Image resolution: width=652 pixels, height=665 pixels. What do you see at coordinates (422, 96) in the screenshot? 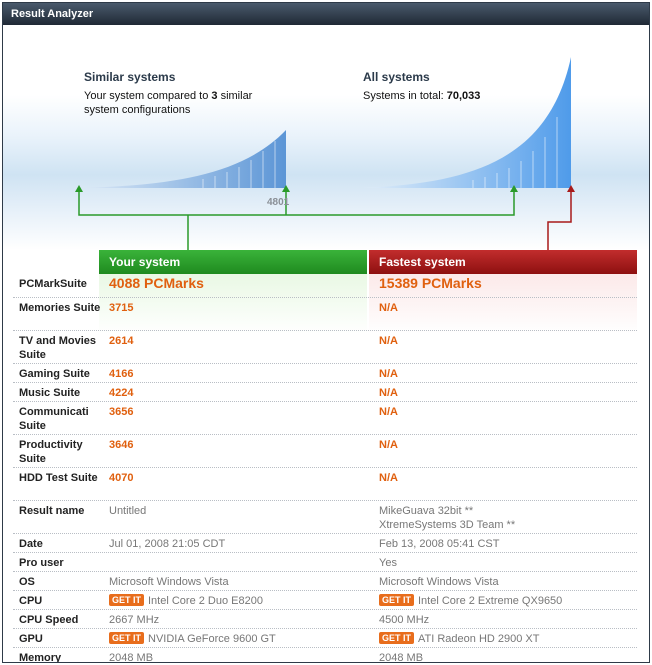
I see `all-systems-total: Systems in total: 70,033` at bounding box center [422, 96].